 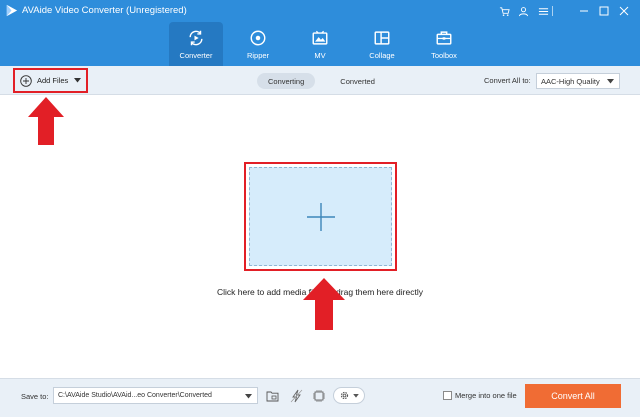 I want to click on red-arrow-annotation-drop-area, so click(x=324, y=304).